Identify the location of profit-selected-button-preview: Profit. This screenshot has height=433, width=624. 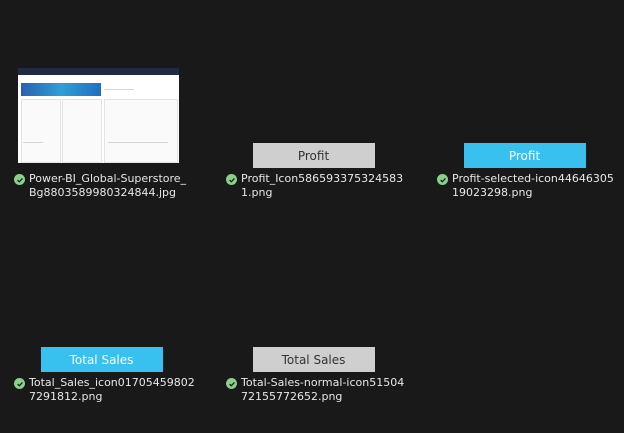
(524, 155).